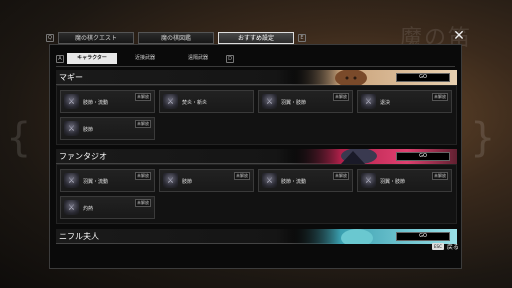  I want to click on subtab-ranged-weapon: 遠隔武器, so click(198, 58).